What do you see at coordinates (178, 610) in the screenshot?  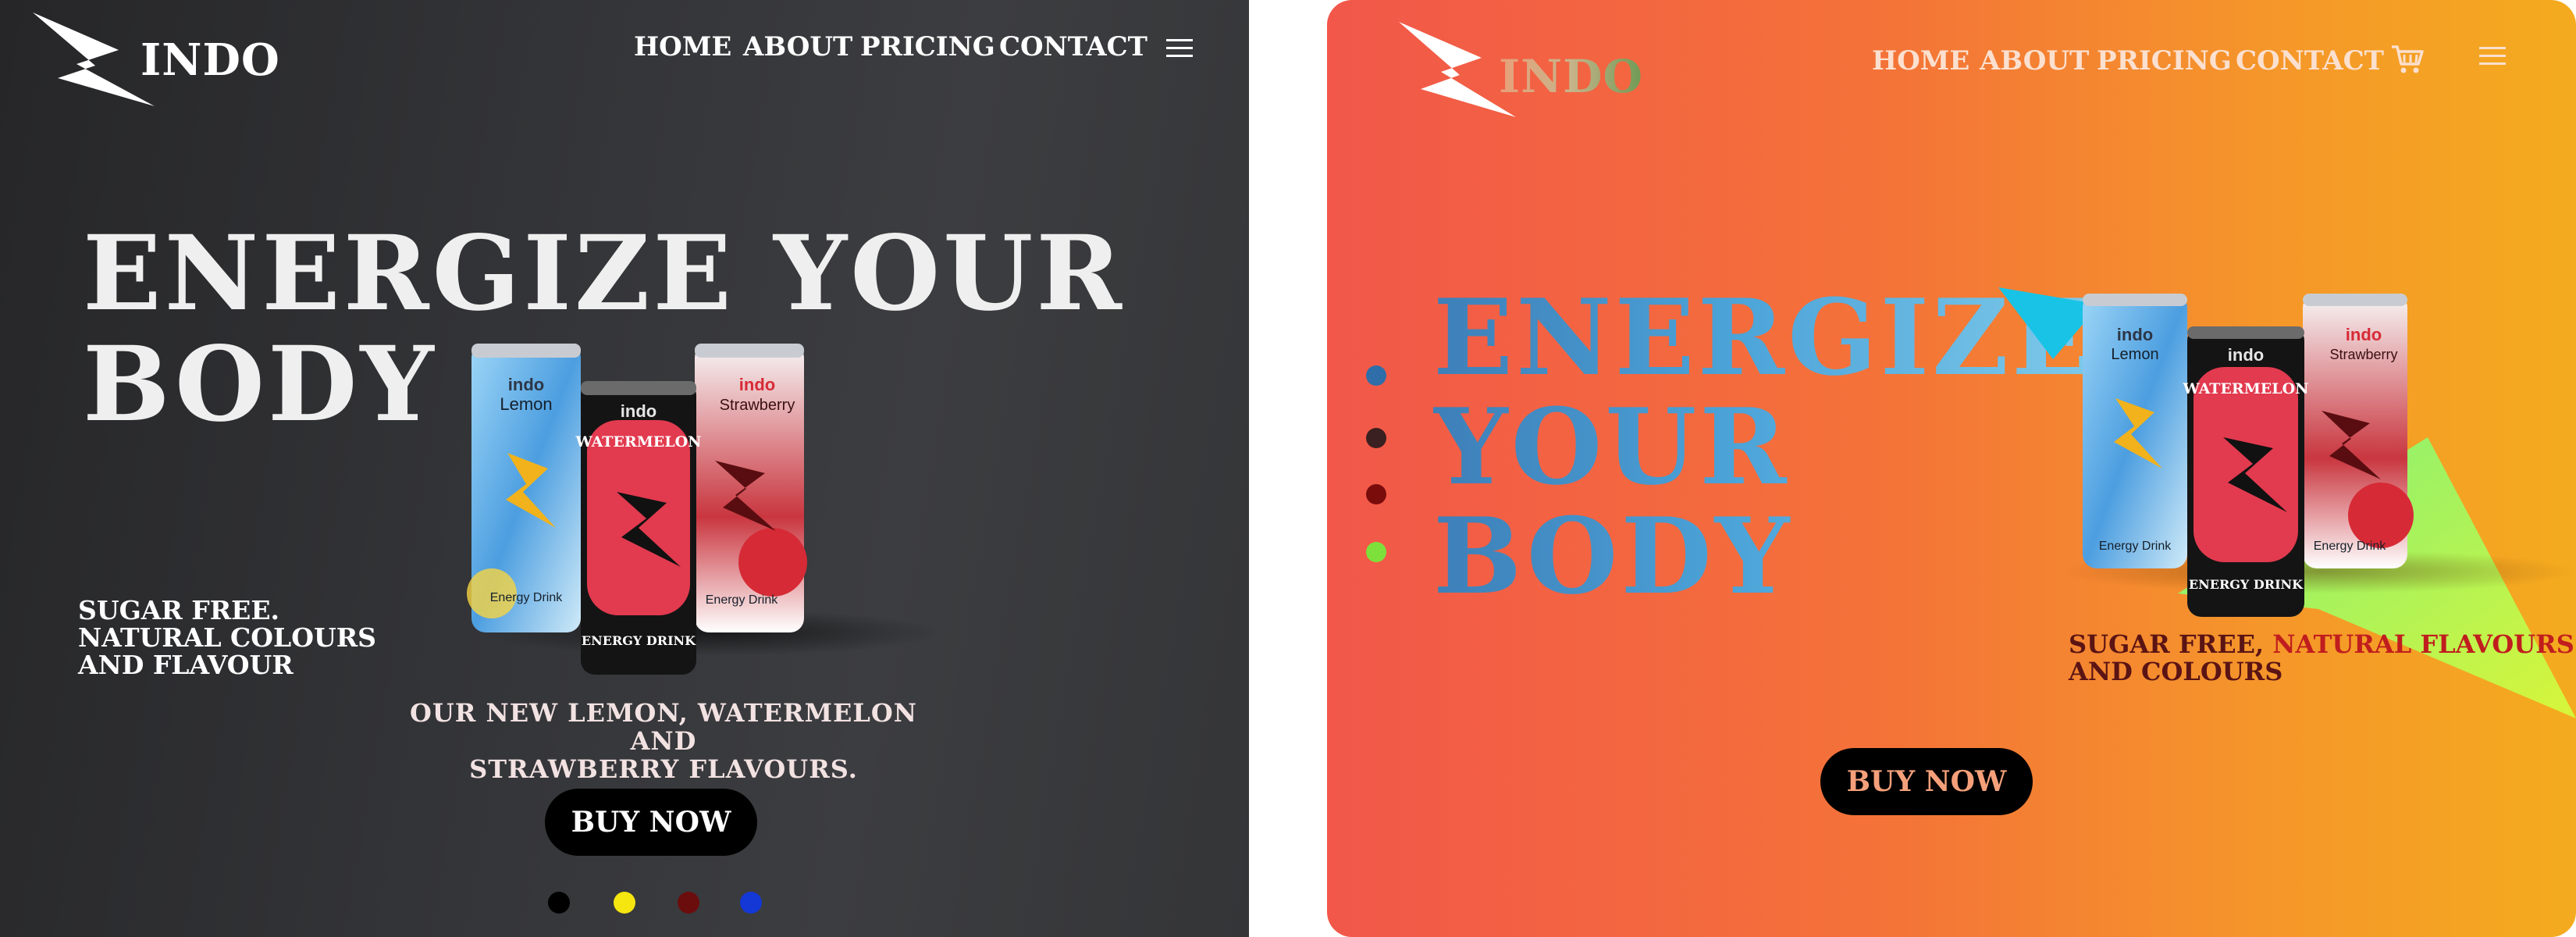 I see `tagline-line-1: SUGAR FREE.` at bounding box center [178, 610].